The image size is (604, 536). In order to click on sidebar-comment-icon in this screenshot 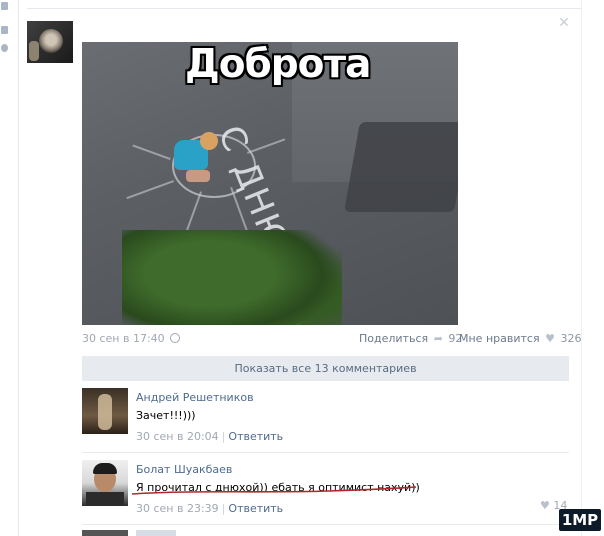, I will do `click(4, 30)`.